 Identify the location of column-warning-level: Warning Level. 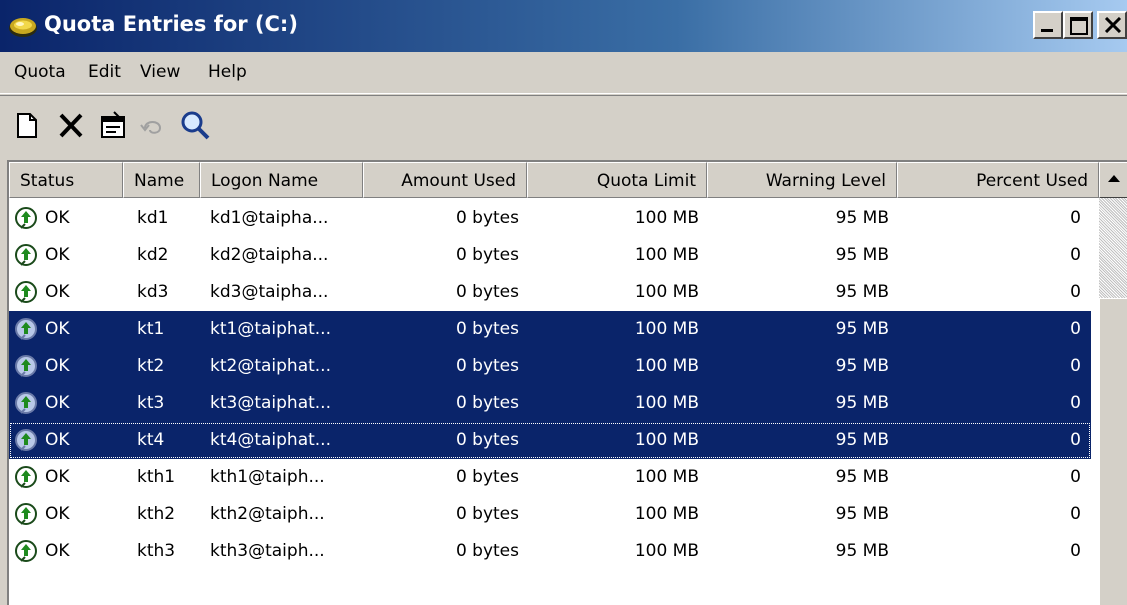
(802, 180).